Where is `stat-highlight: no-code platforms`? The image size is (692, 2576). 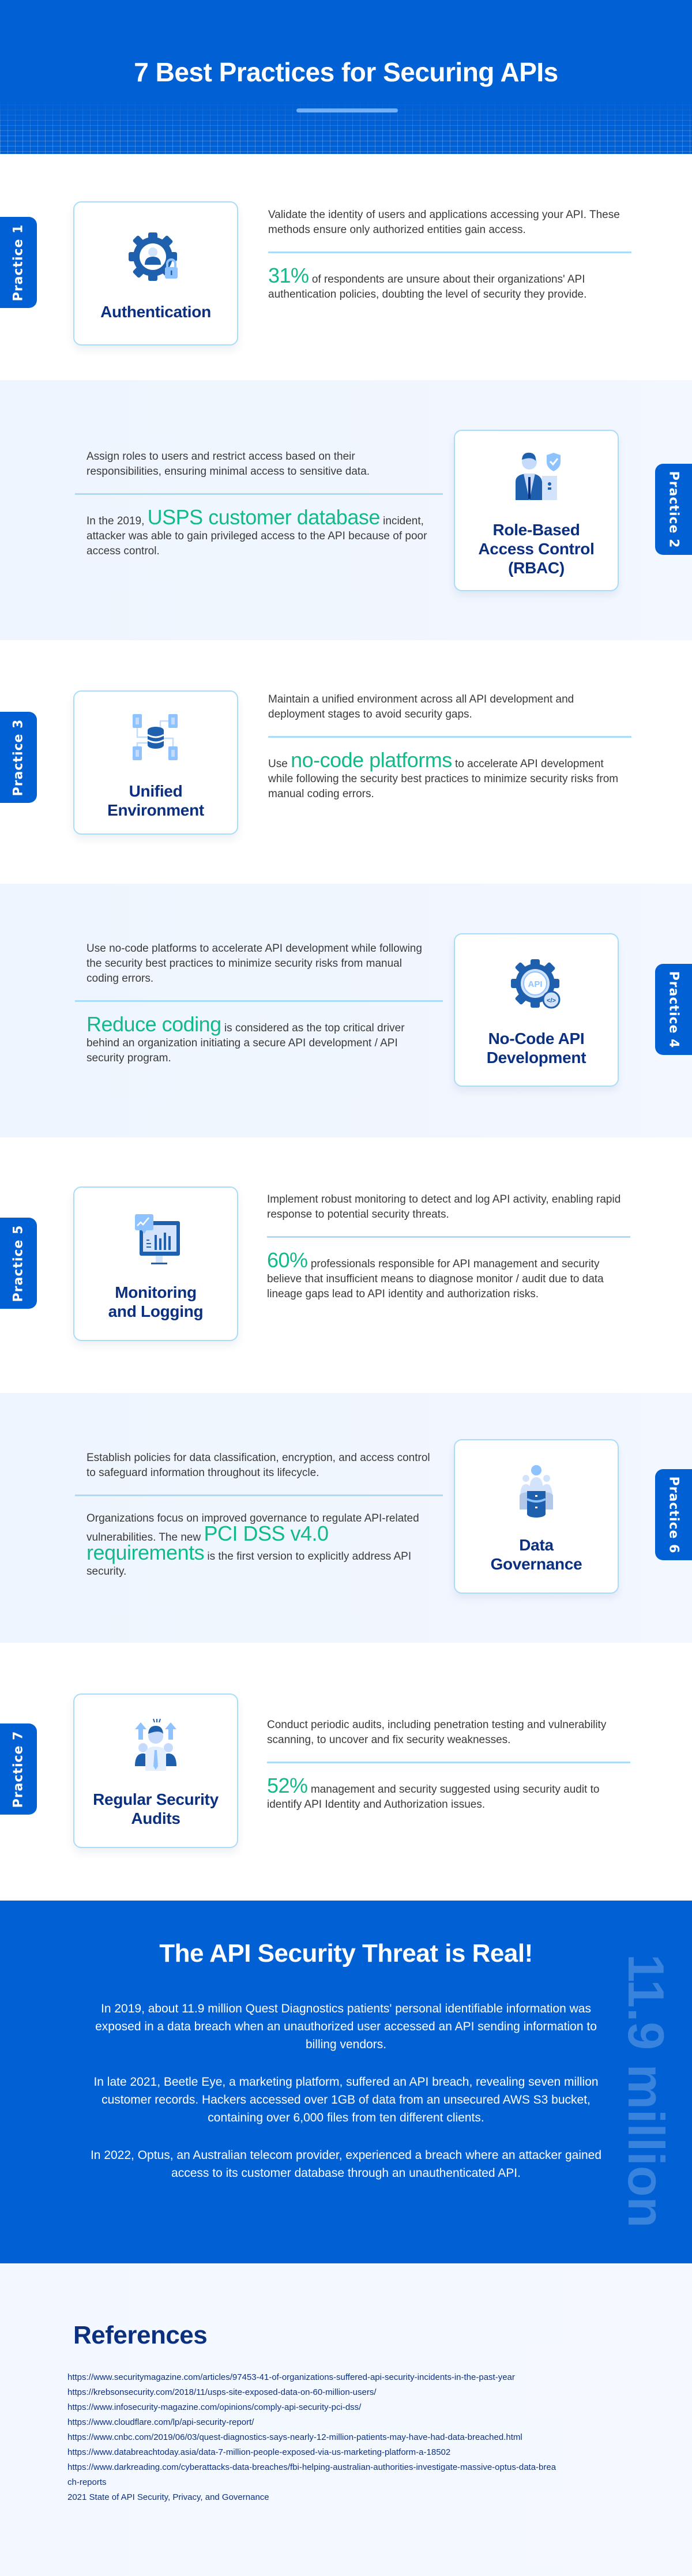
stat-highlight: no-code platforms is located at coordinates (371, 760).